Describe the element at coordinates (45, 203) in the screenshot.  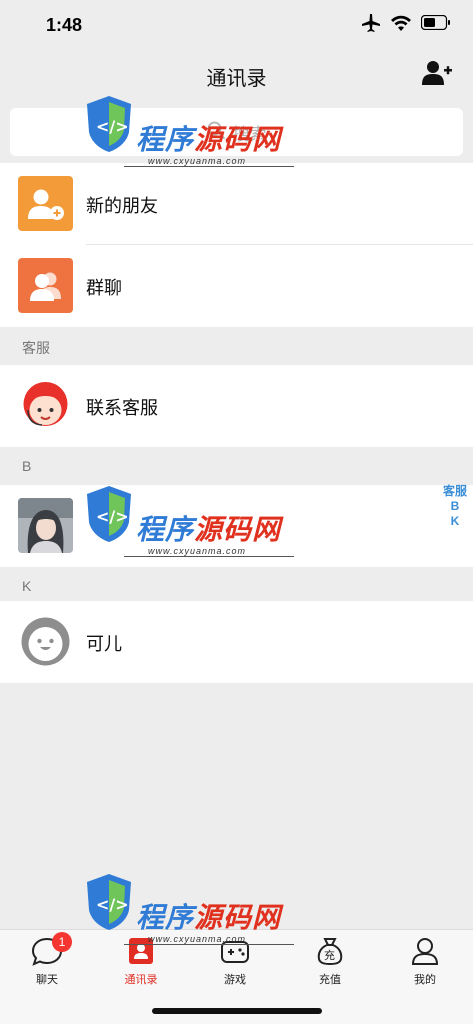
I see `add-user-icon` at that location.